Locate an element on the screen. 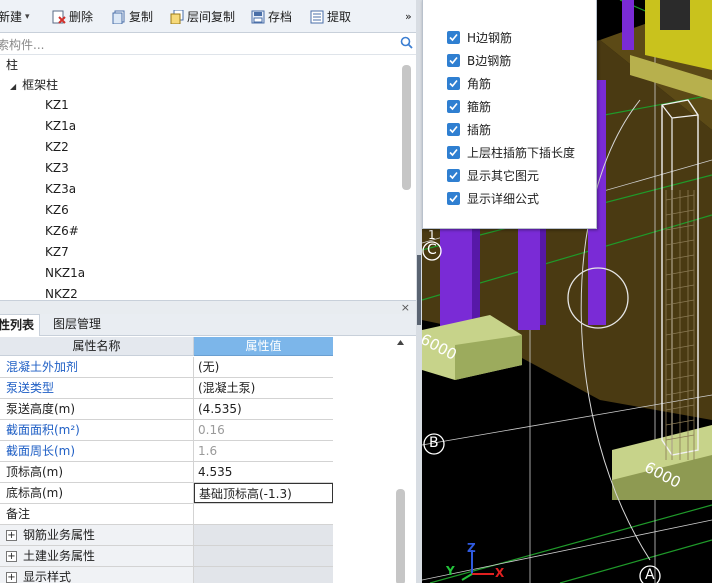 The image size is (712, 583). option-upper-dowel-length: 上层柱插筋下插长度 is located at coordinates (511, 152).